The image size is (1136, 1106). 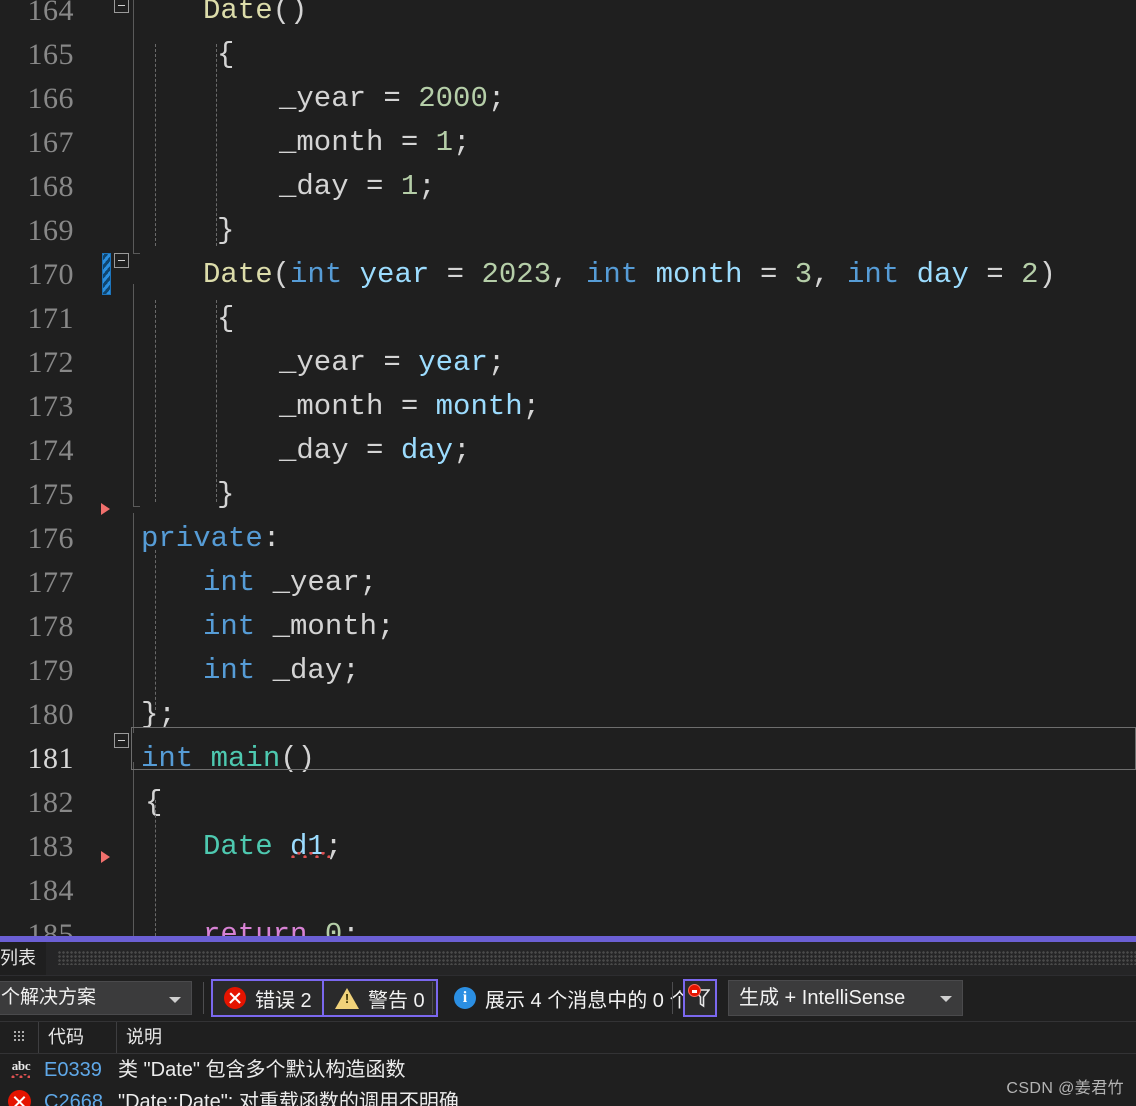 I want to click on code-line-text: private:, so click(x=210, y=539).